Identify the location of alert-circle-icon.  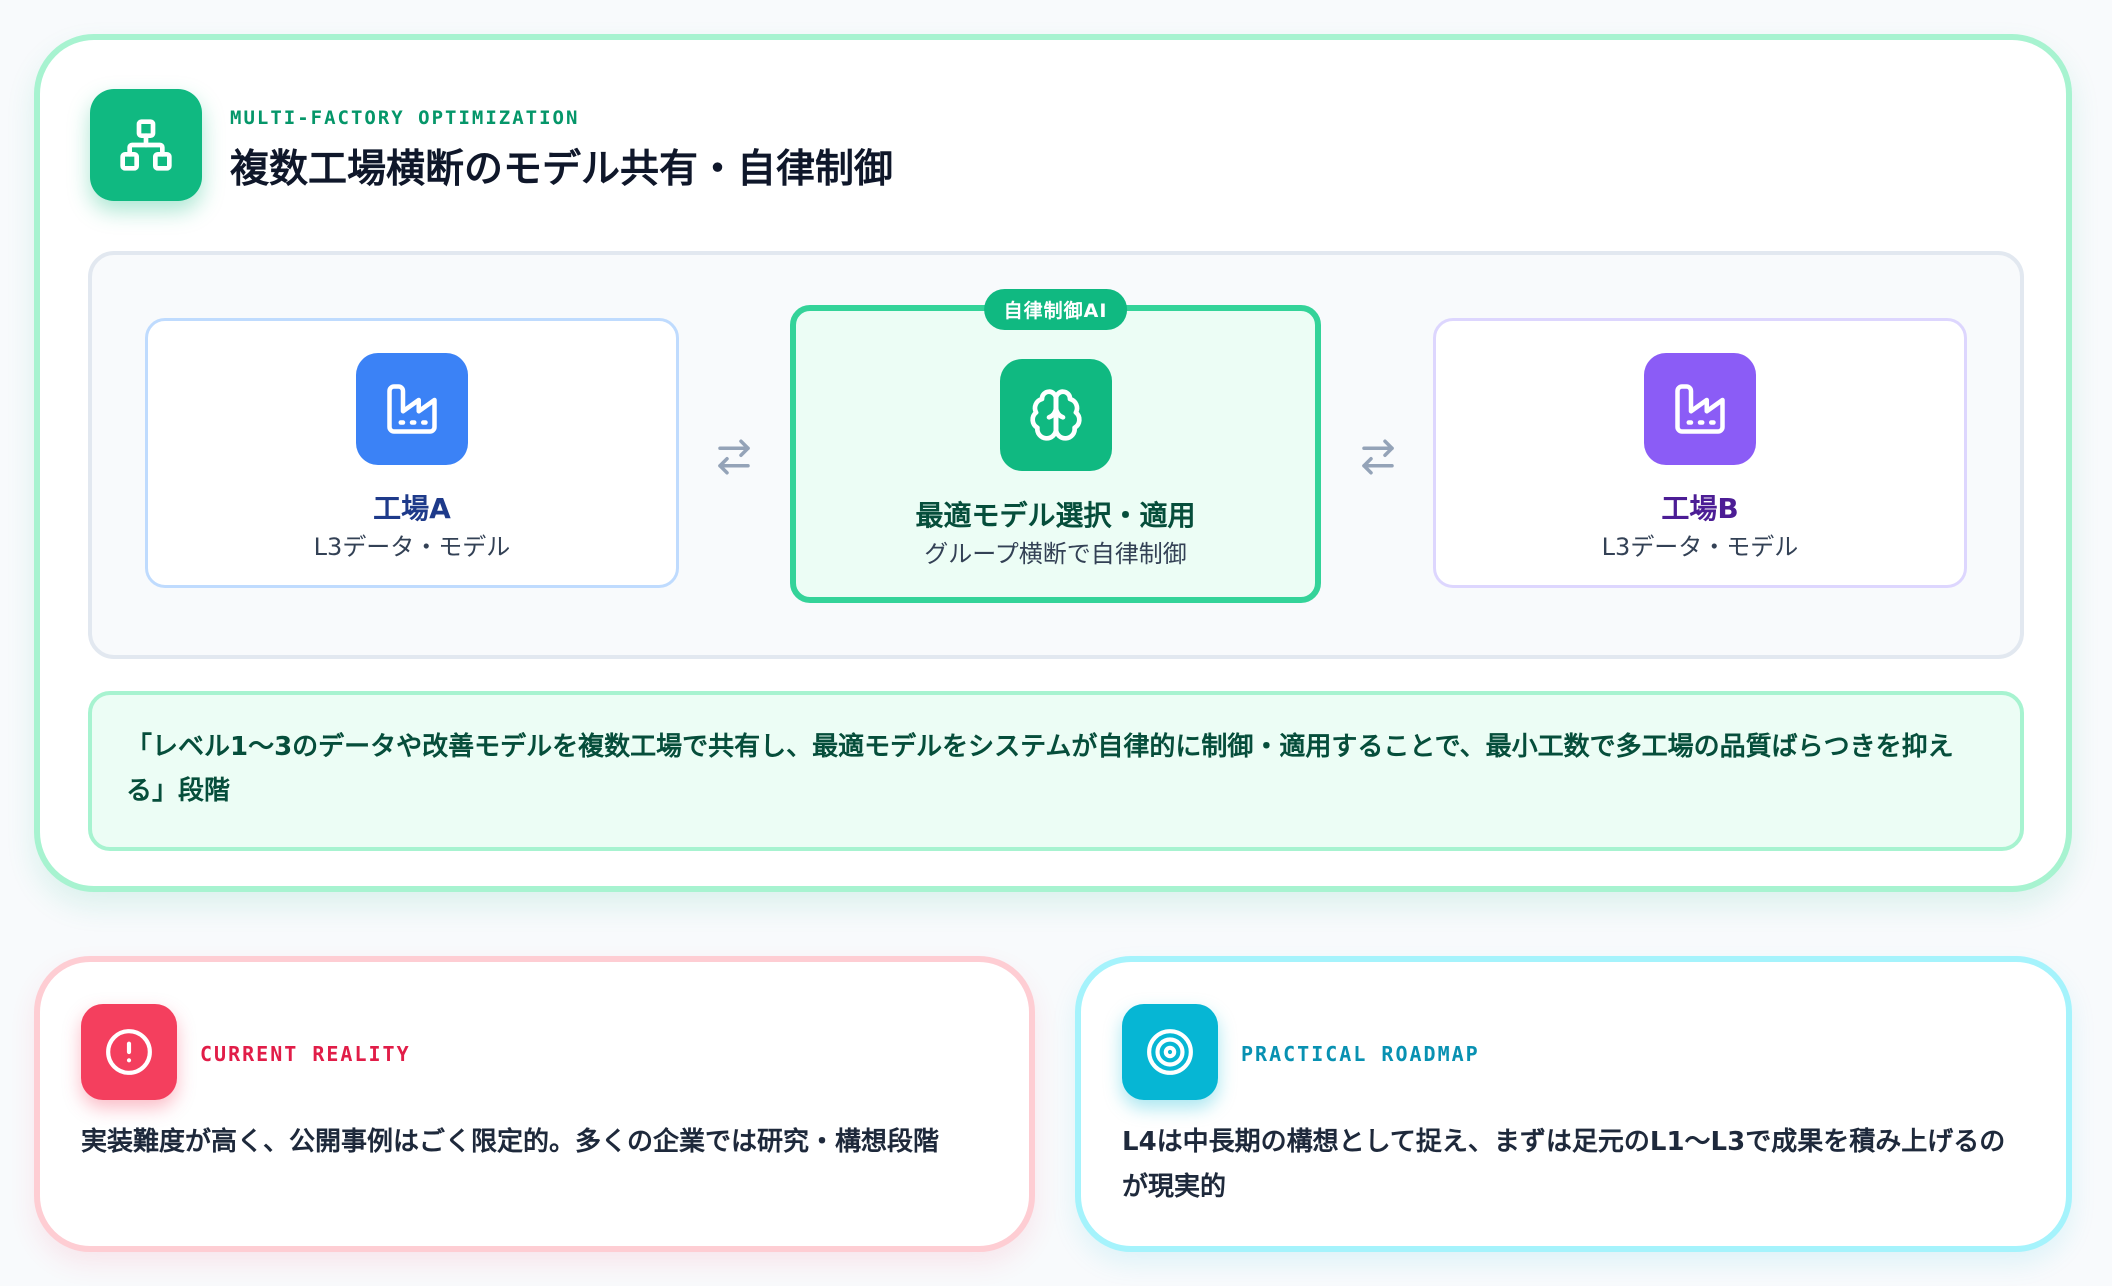
(129, 1052).